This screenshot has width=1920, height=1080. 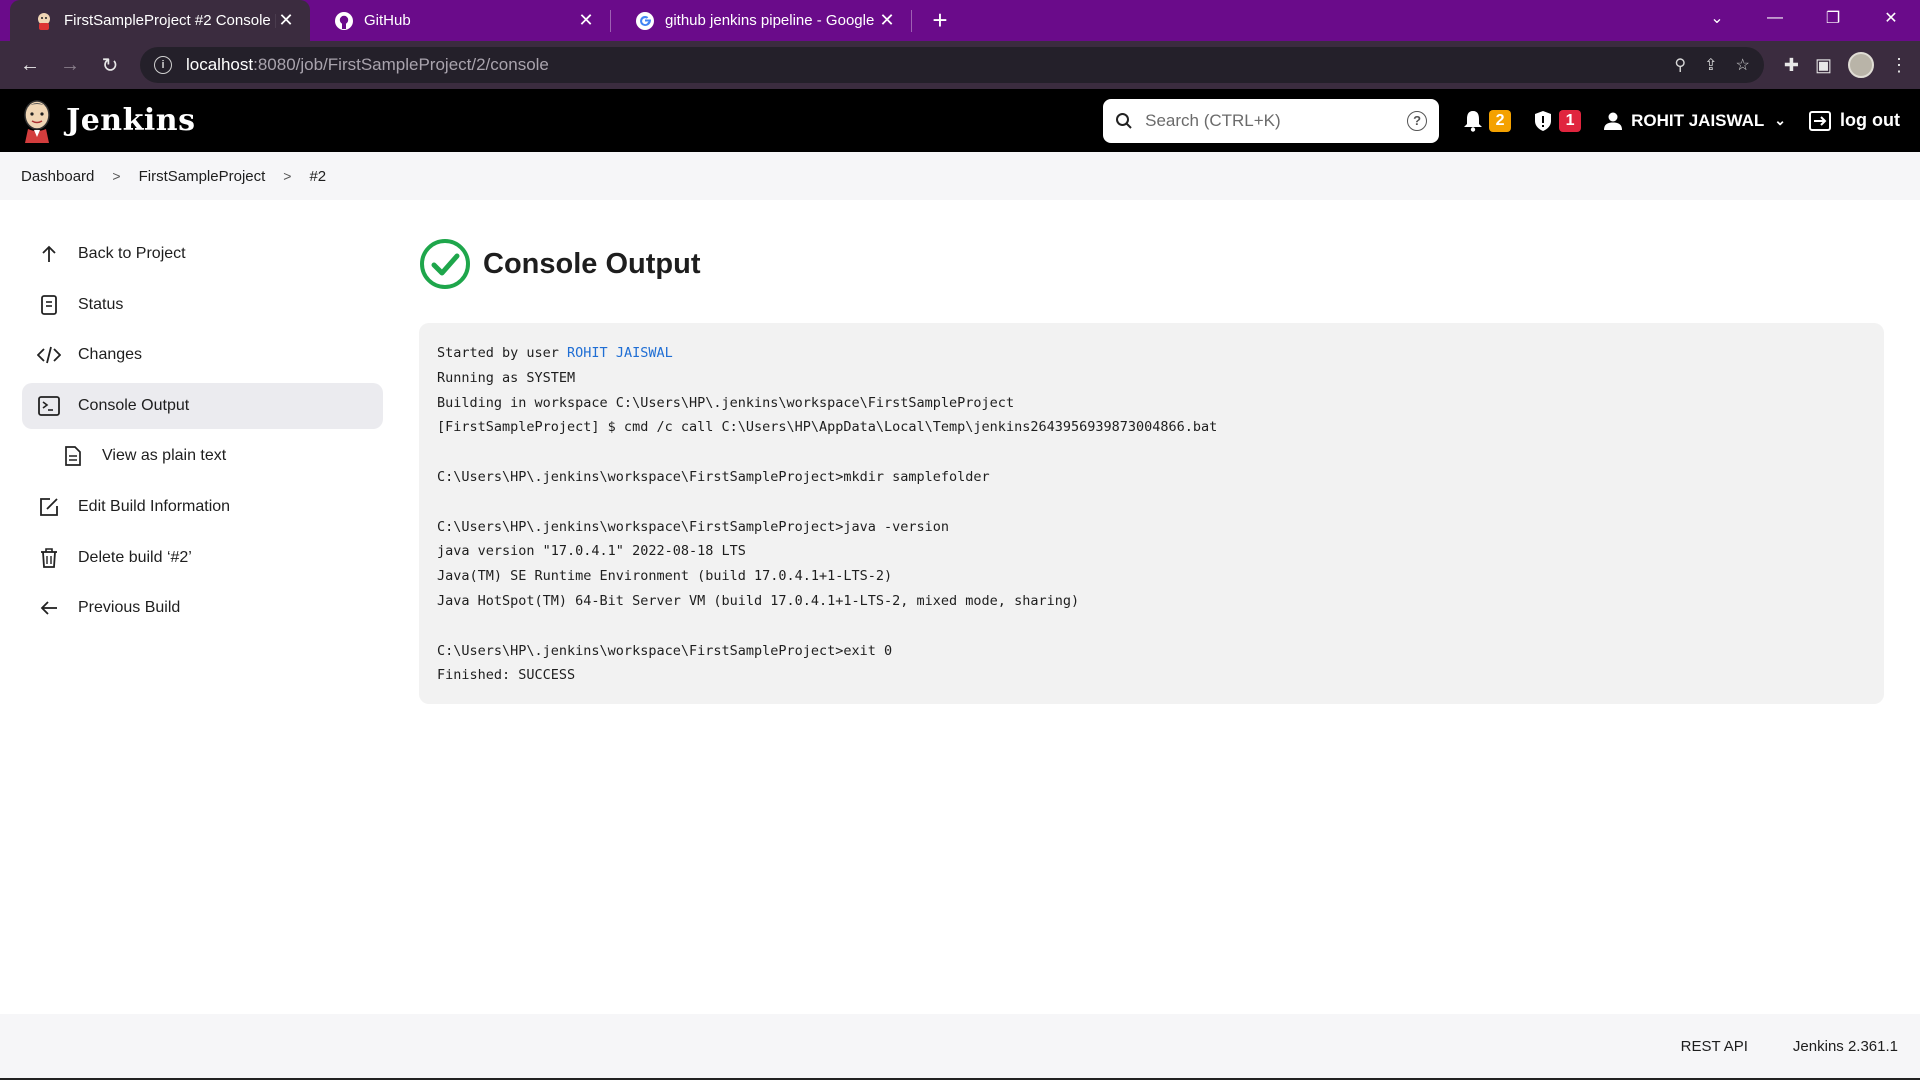 I want to click on notifications-badge: 2, so click(x=1500, y=120).